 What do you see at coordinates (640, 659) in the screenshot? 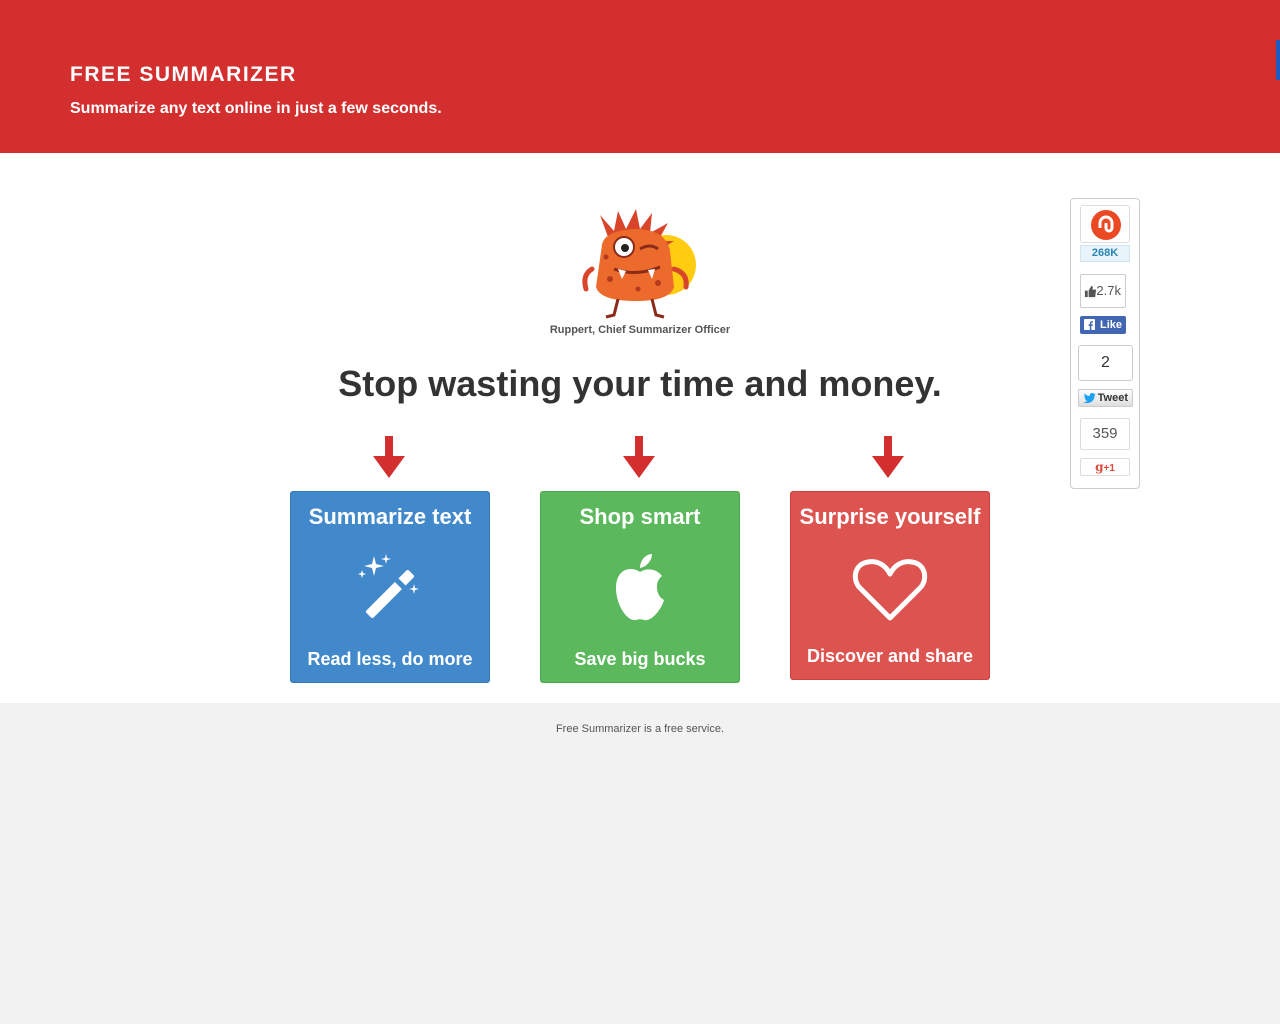
I see `card-subtitle: Save big bucks` at bounding box center [640, 659].